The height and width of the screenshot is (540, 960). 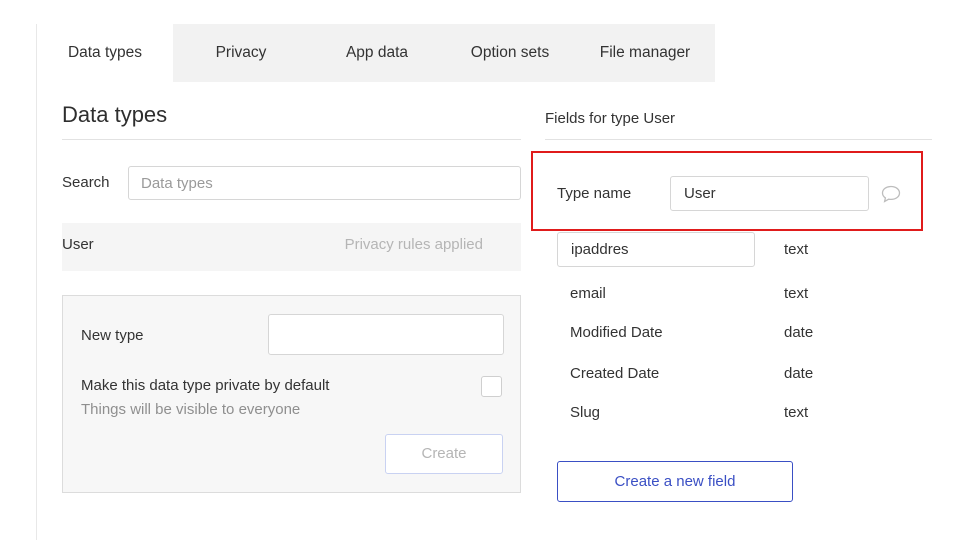 I want to click on field-row: Slug text, so click(x=747, y=413).